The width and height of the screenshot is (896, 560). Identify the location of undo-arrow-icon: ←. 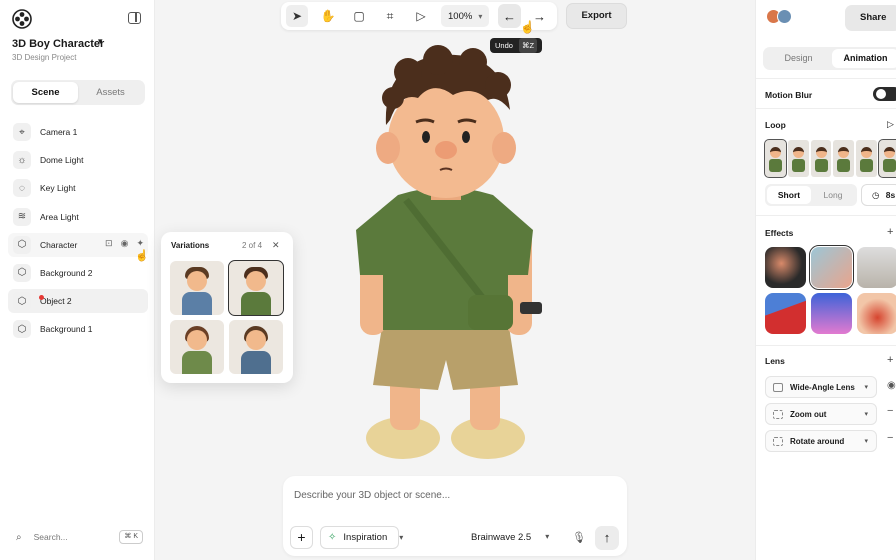
(509, 16).